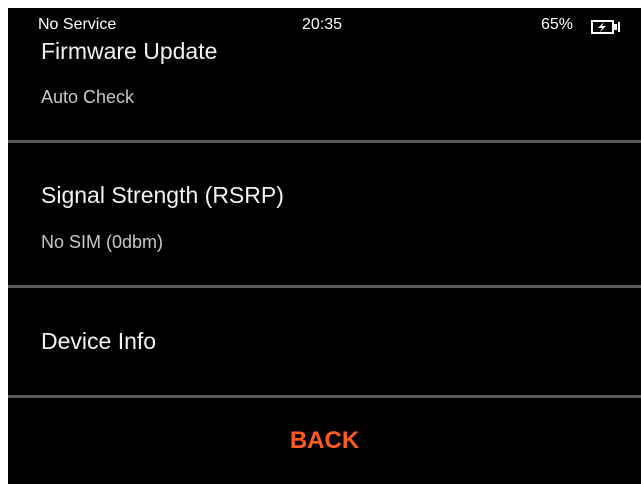  I want to click on device-info-title: Device Info, so click(99, 341).